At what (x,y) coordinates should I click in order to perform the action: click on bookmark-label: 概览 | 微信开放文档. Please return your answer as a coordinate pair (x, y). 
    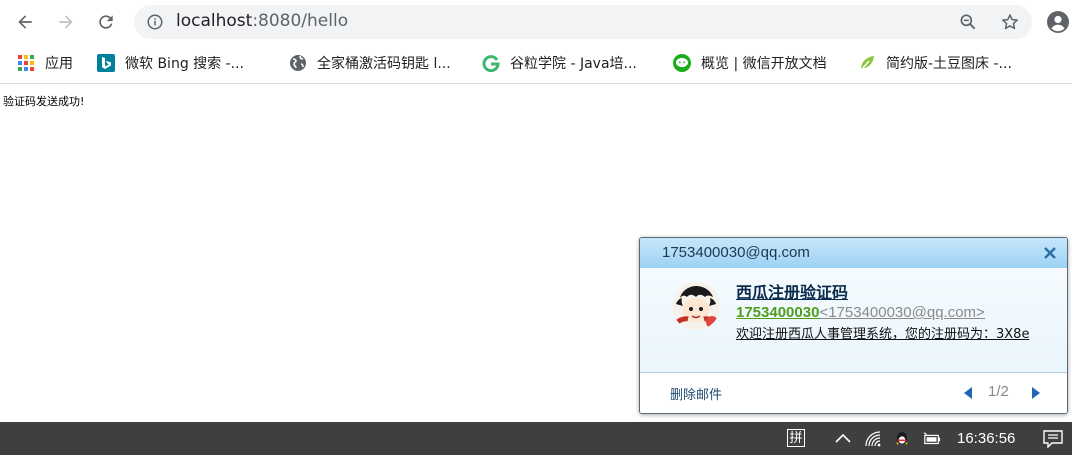
    Looking at the image, I should click on (764, 64).